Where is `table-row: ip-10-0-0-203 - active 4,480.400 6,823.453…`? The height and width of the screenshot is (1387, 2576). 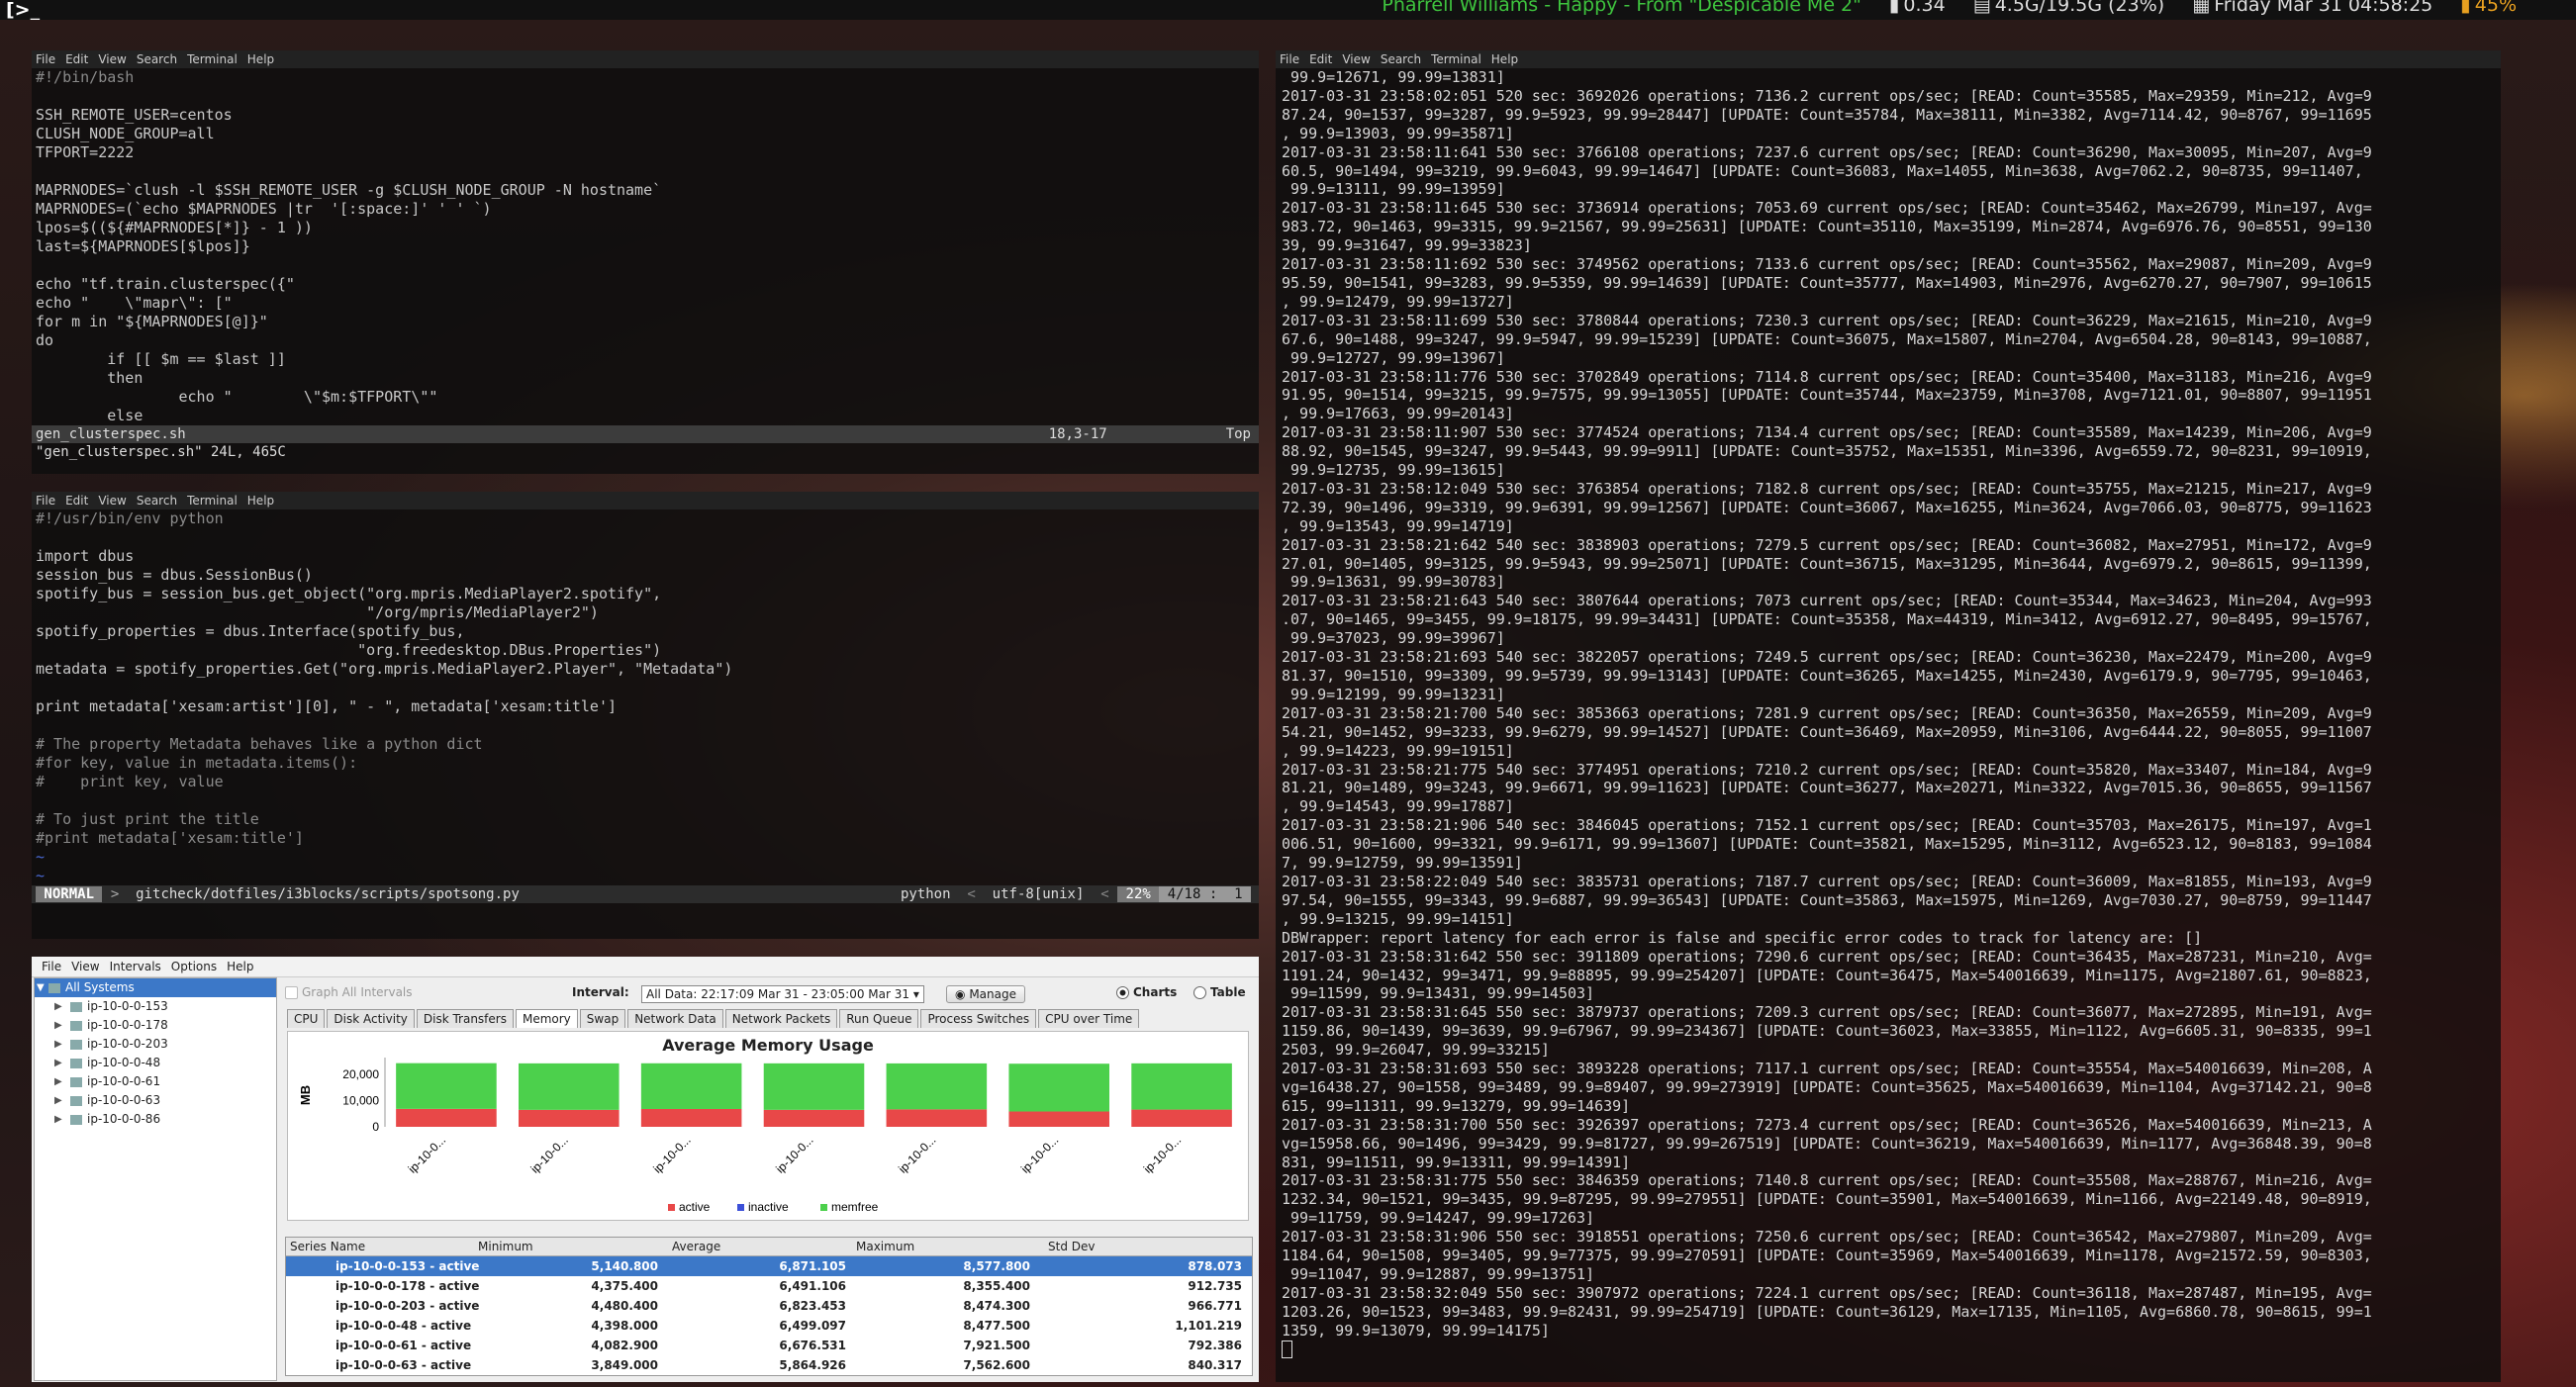
table-row: ip-10-0-0-203 - active 4,480.400 6,823.453… is located at coordinates (769, 1306).